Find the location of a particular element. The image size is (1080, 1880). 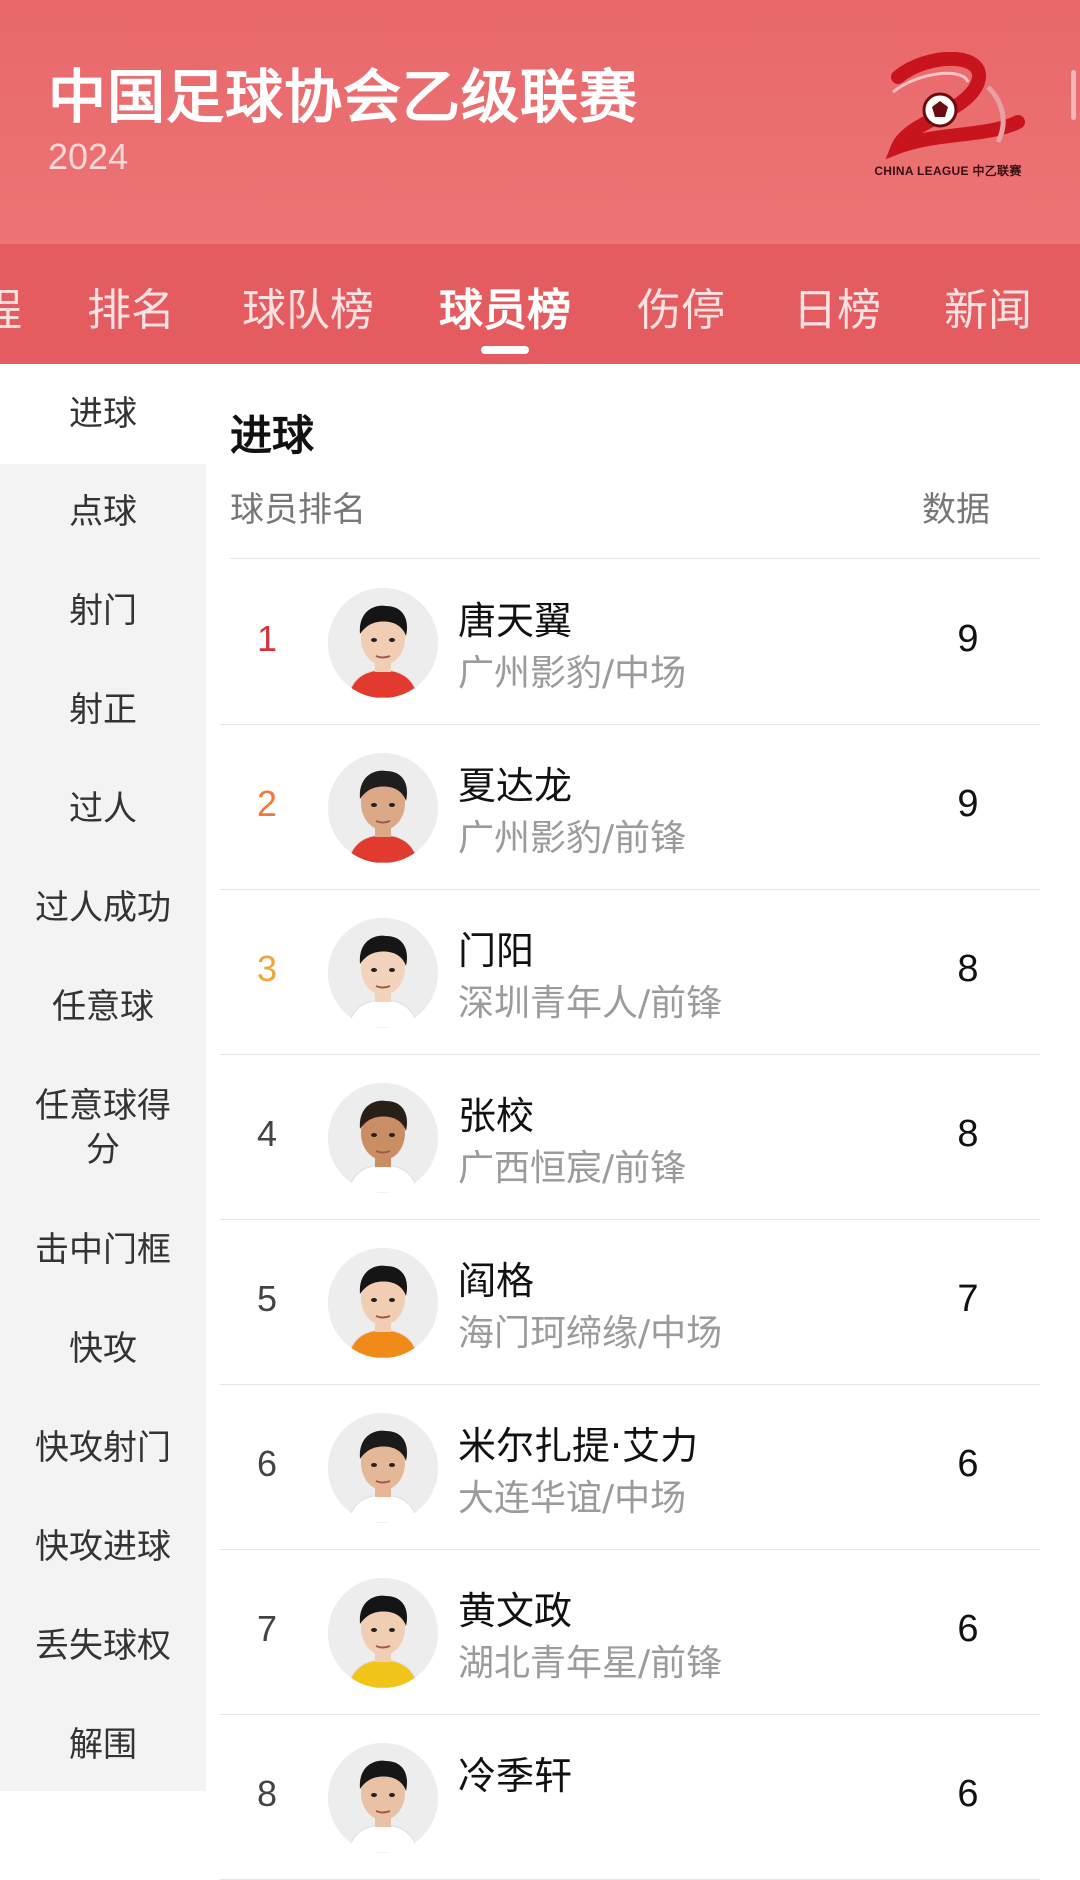

column-header-player: 球员排名 is located at coordinates (298, 510).